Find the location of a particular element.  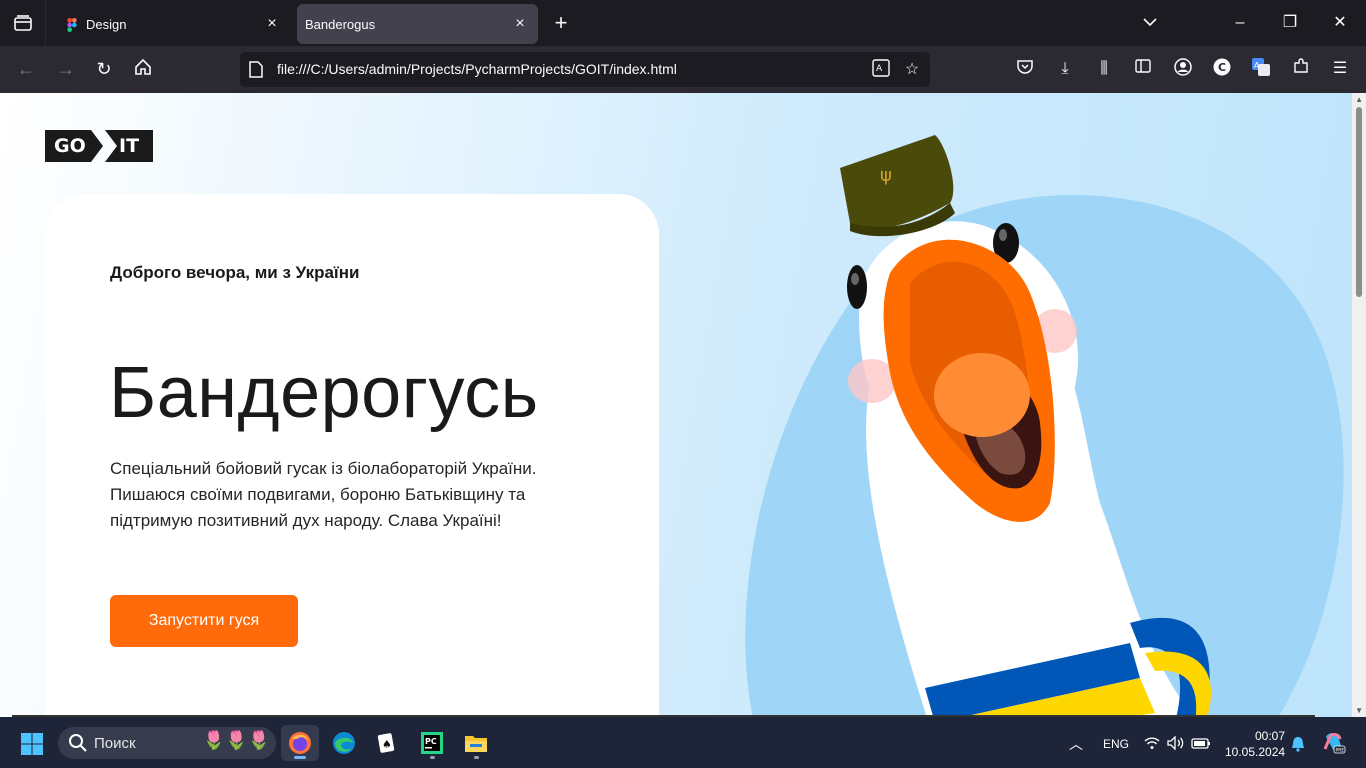

solitaire-icon: ♠ is located at coordinates (386, 743).